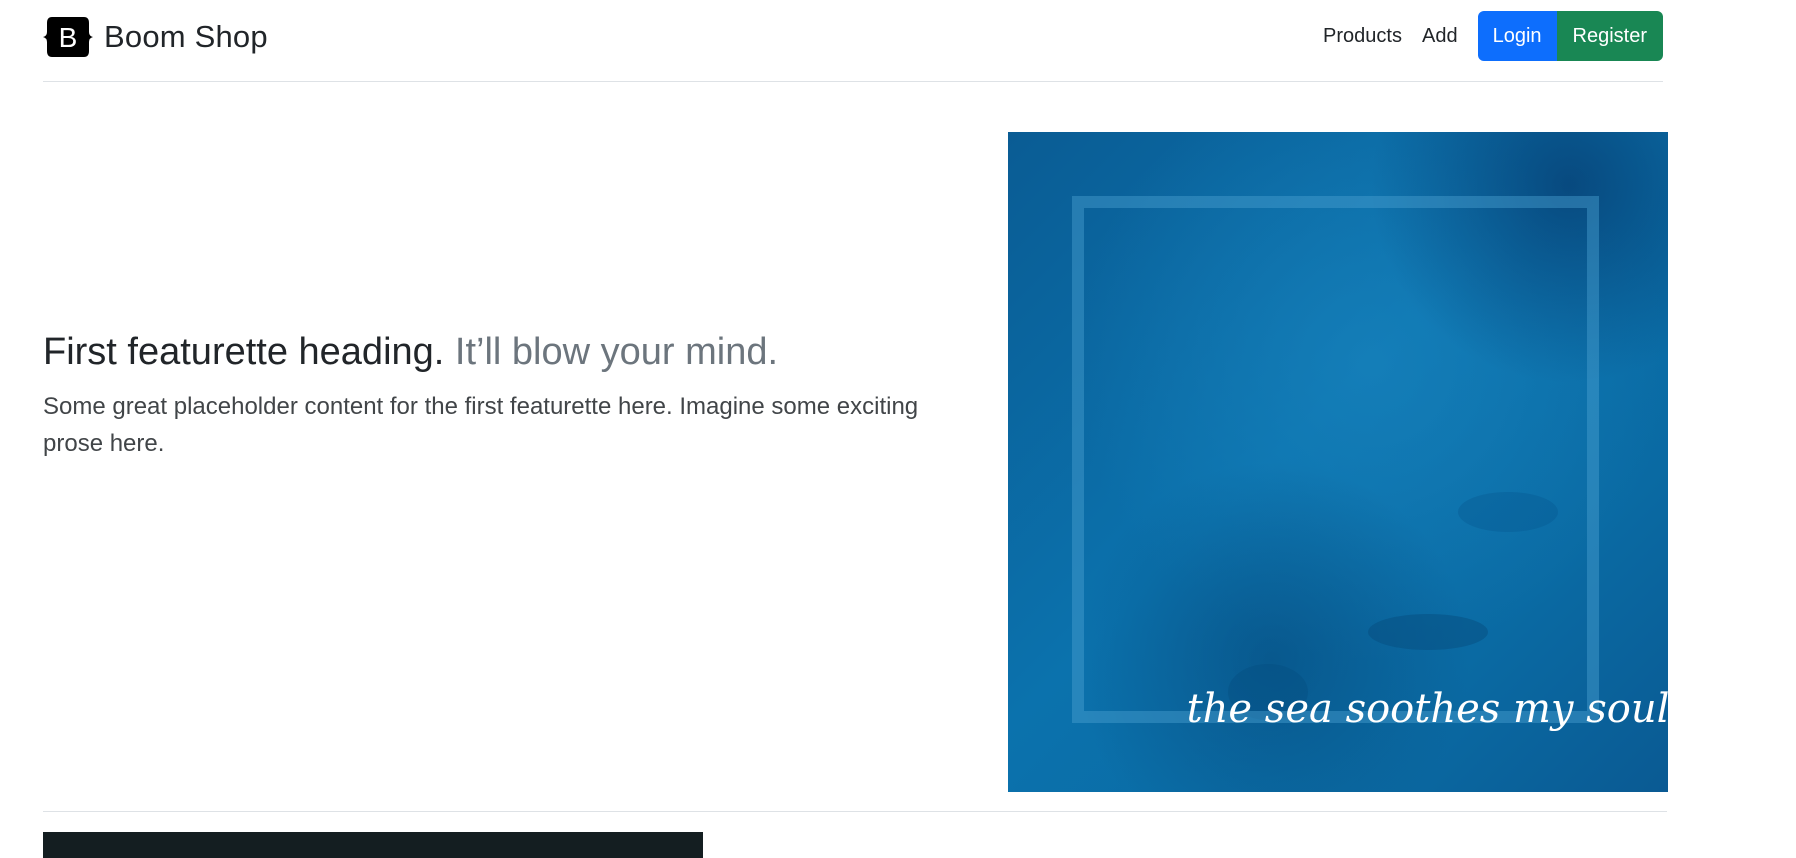 The width and height of the screenshot is (1796, 858). I want to click on featurette-heading-main: First featurette heading., so click(244, 352).